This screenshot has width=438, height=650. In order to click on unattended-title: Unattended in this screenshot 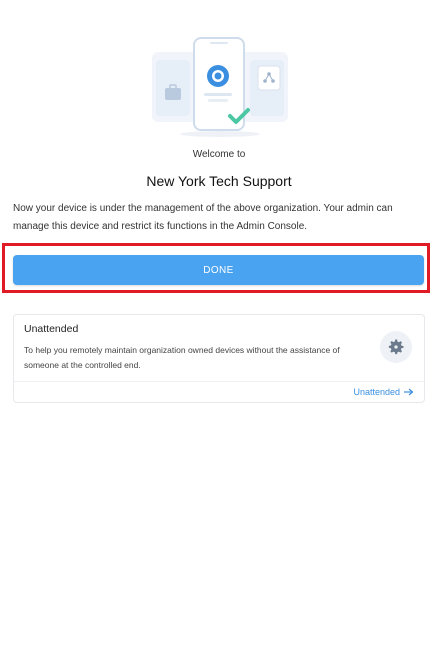, I will do `click(51, 329)`.